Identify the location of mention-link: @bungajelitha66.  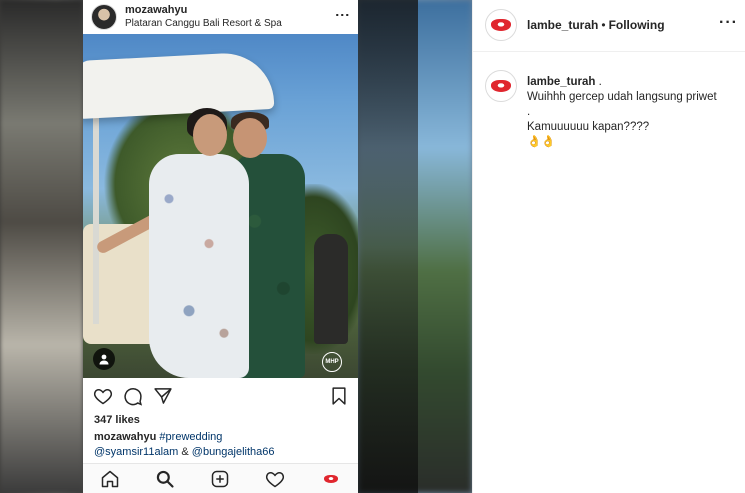
(233, 452).